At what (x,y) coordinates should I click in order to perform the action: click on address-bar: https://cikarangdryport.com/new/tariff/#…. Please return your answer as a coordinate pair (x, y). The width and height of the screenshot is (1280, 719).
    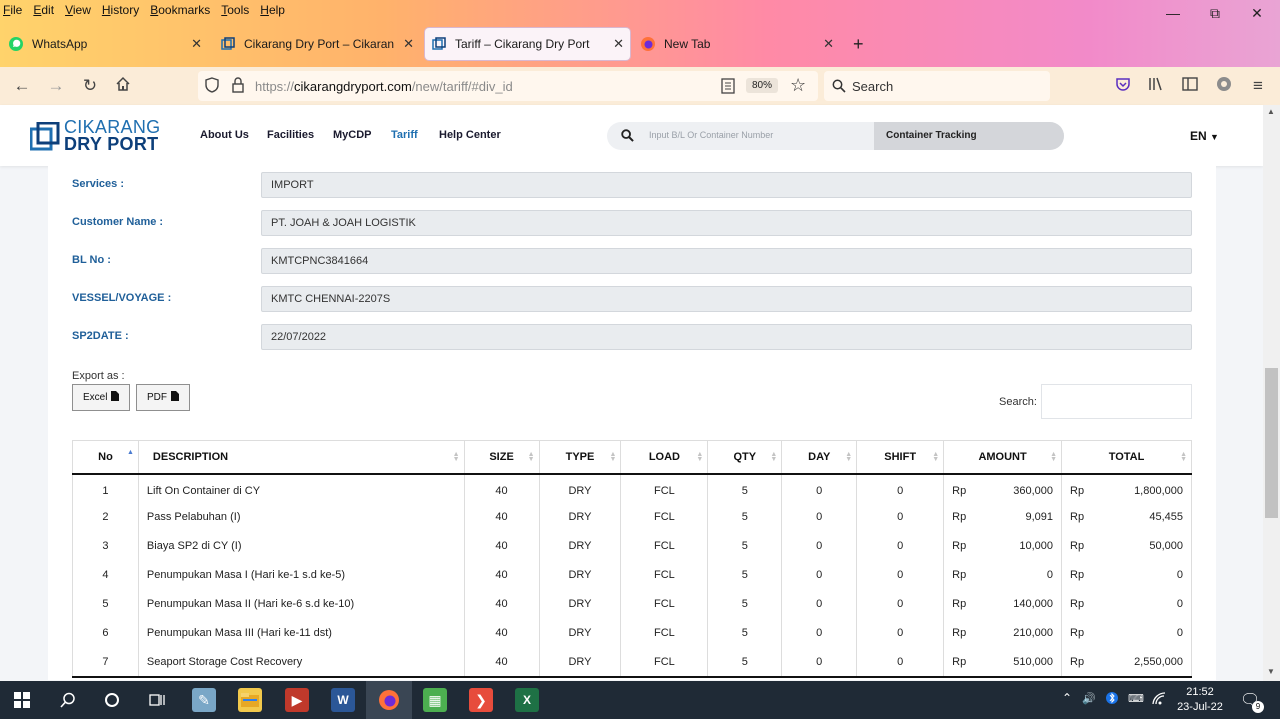
    Looking at the image, I should click on (508, 86).